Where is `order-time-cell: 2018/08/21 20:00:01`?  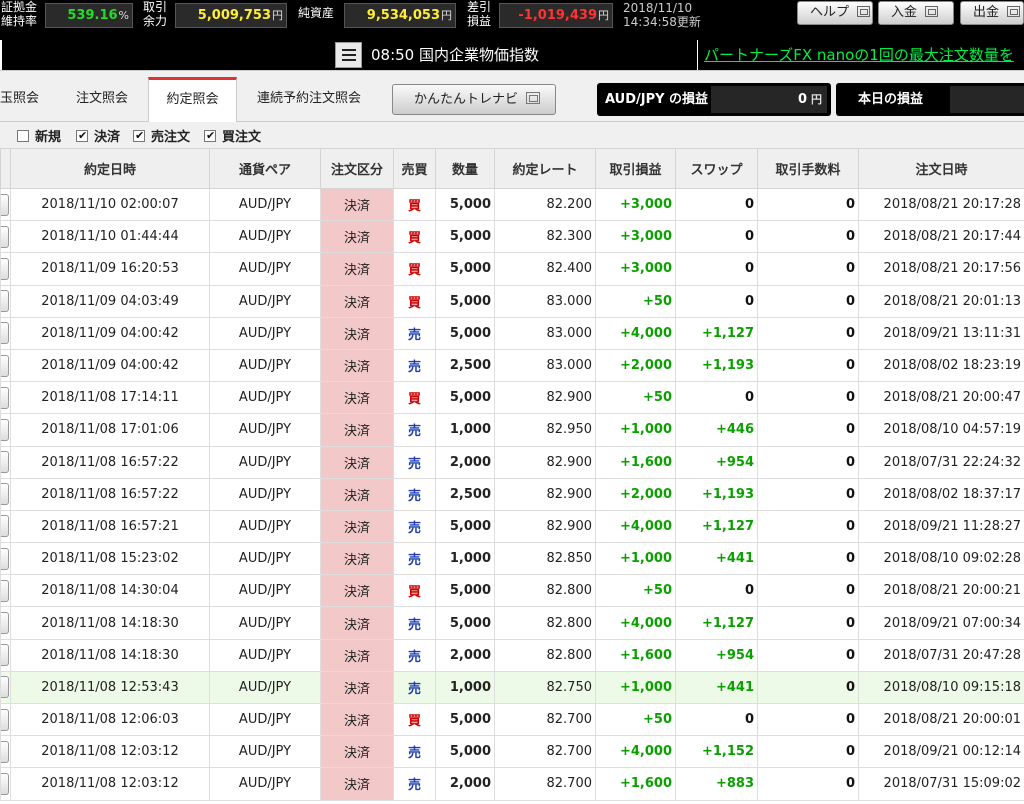
order-time-cell: 2018/08/21 20:00:01 is located at coordinates (941, 719).